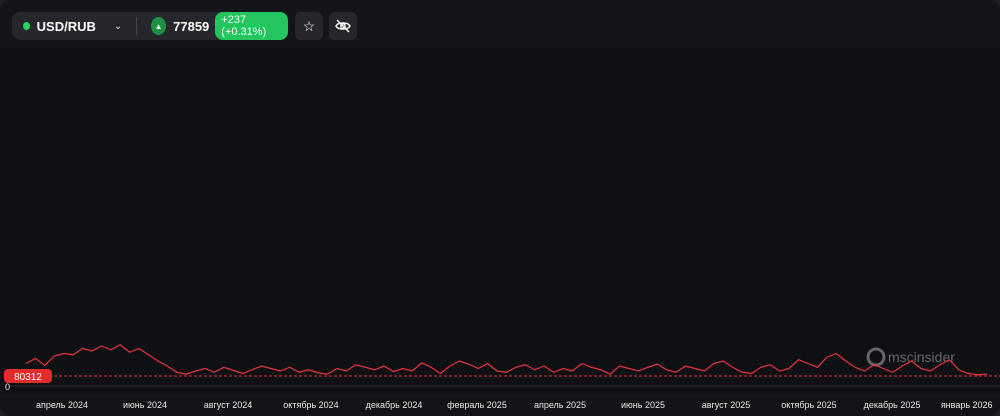 The image size is (1000, 416). Describe the element at coordinates (28, 377) in the screenshot. I see `volume-label: 80312` at that location.